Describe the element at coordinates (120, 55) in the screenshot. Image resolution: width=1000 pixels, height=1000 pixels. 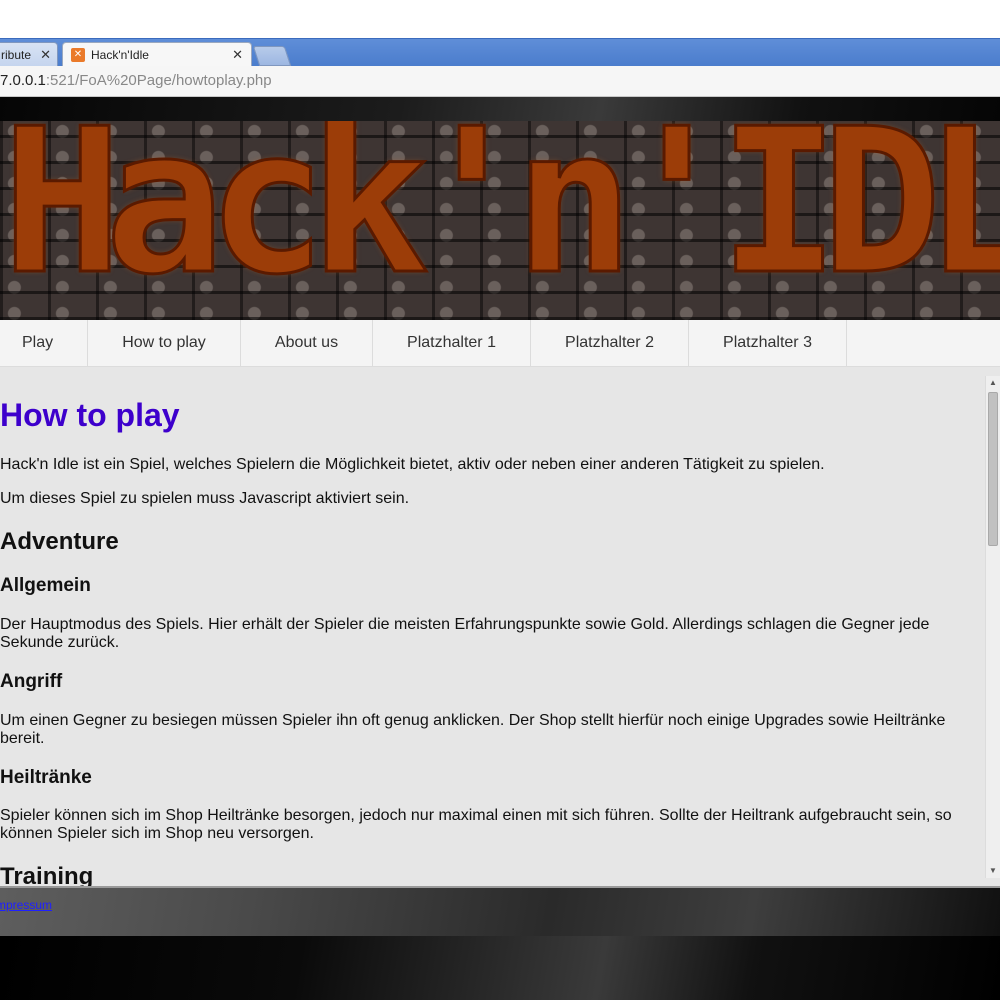
I see `tab-label: Hack'n'Idle` at that location.